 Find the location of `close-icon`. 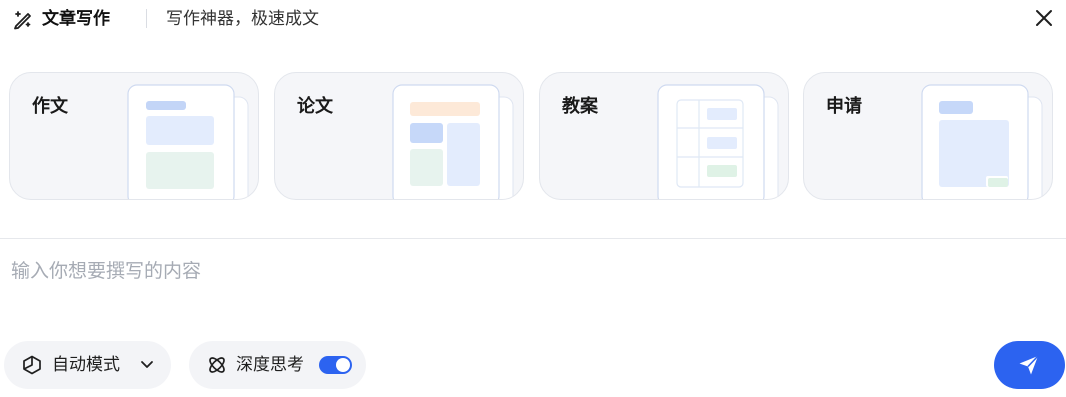

close-icon is located at coordinates (1044, 18).